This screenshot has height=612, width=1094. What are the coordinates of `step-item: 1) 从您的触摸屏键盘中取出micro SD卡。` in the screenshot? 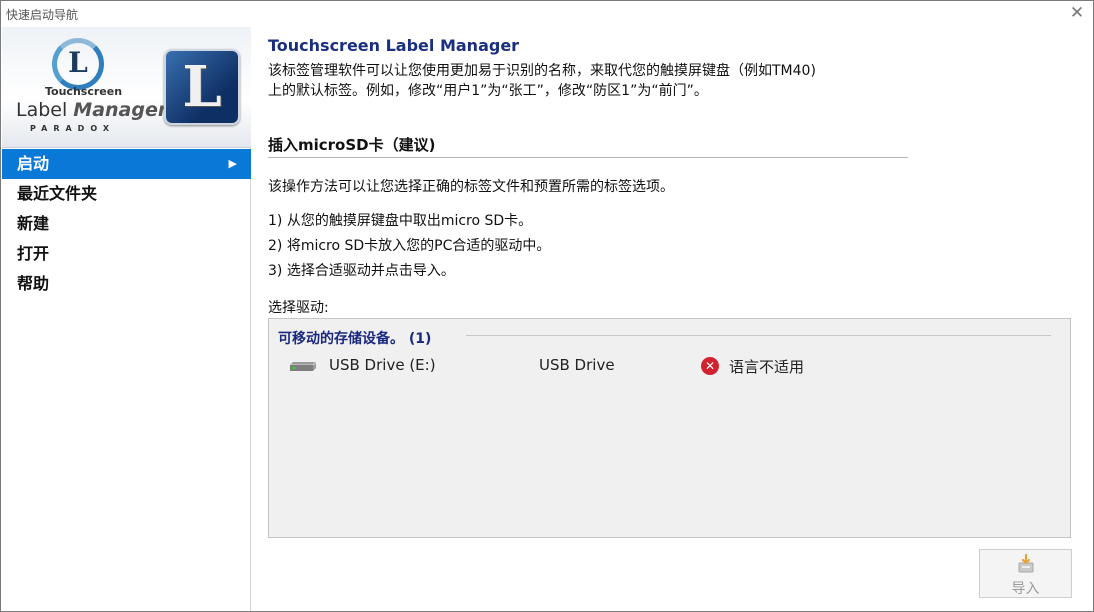 It's located at (400, 221).